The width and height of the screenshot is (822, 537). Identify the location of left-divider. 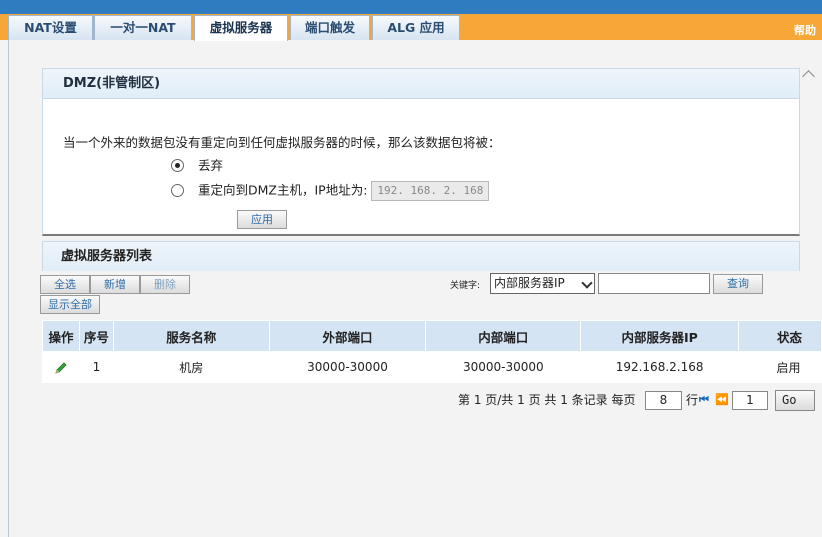
(8, 288).